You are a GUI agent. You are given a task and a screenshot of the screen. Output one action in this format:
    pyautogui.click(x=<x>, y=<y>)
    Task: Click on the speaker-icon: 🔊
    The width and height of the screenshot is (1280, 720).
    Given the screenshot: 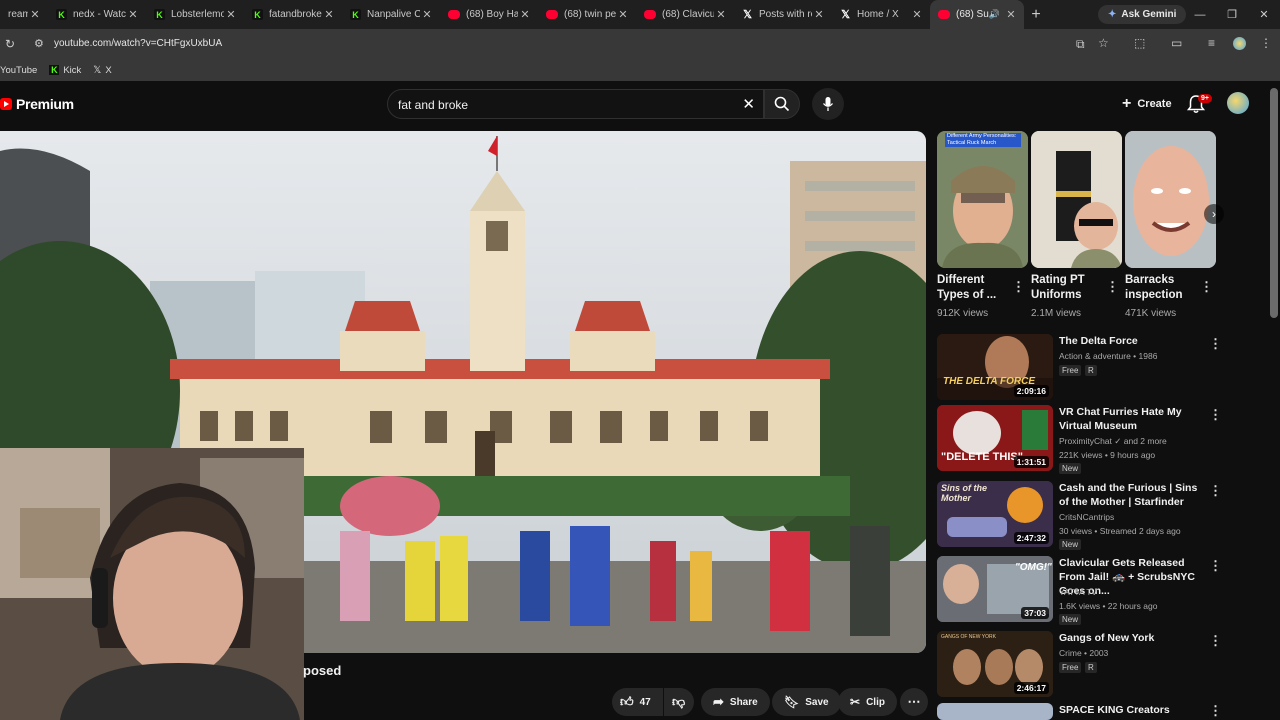 What is the action you would take?
    pyautogui.click(x=994, y=14)
    